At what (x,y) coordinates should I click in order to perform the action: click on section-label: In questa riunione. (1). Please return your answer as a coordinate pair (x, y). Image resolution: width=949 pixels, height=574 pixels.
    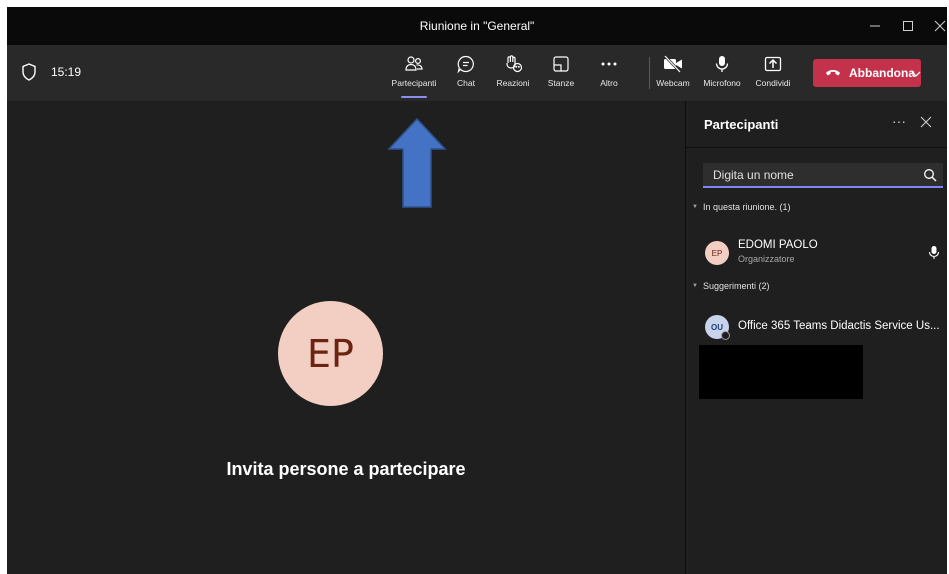
    Looking at the image, I should click on (746, 207).